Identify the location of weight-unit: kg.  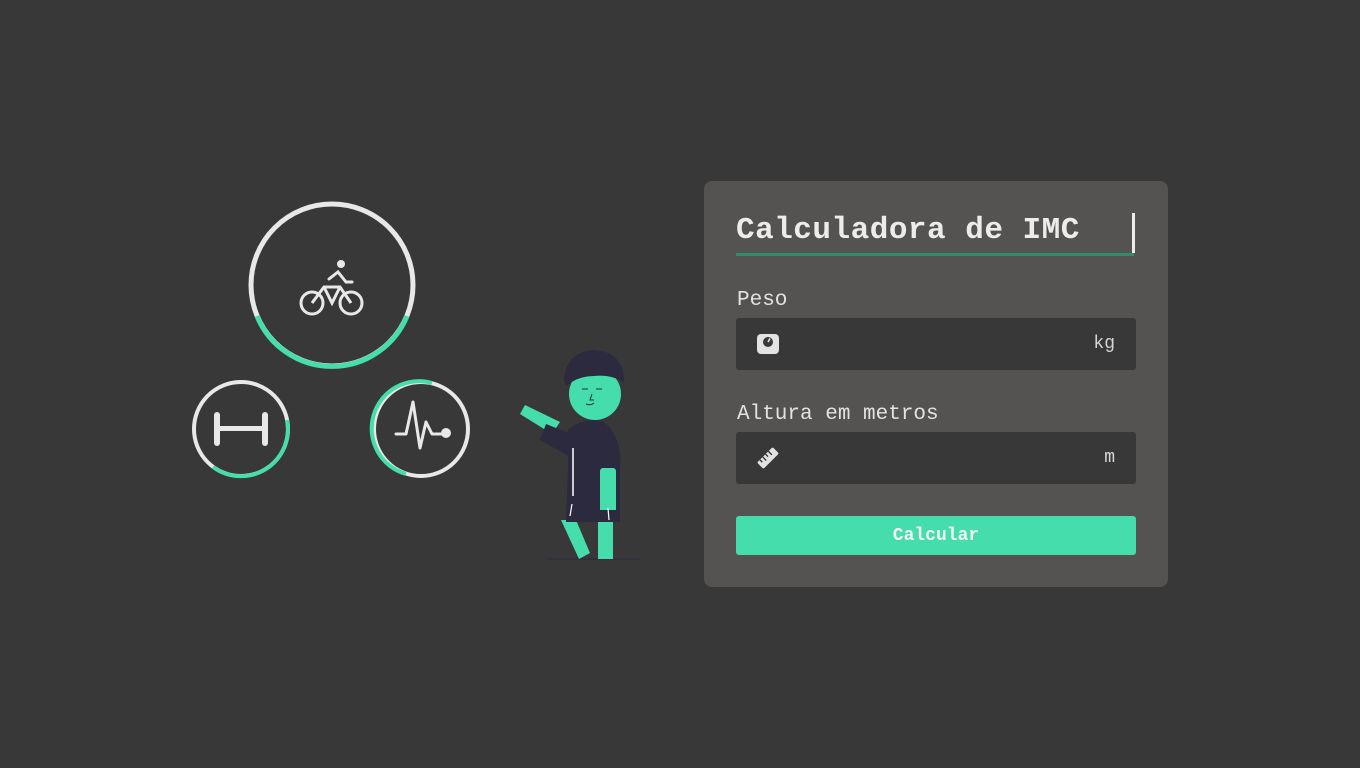
(1104, 344).